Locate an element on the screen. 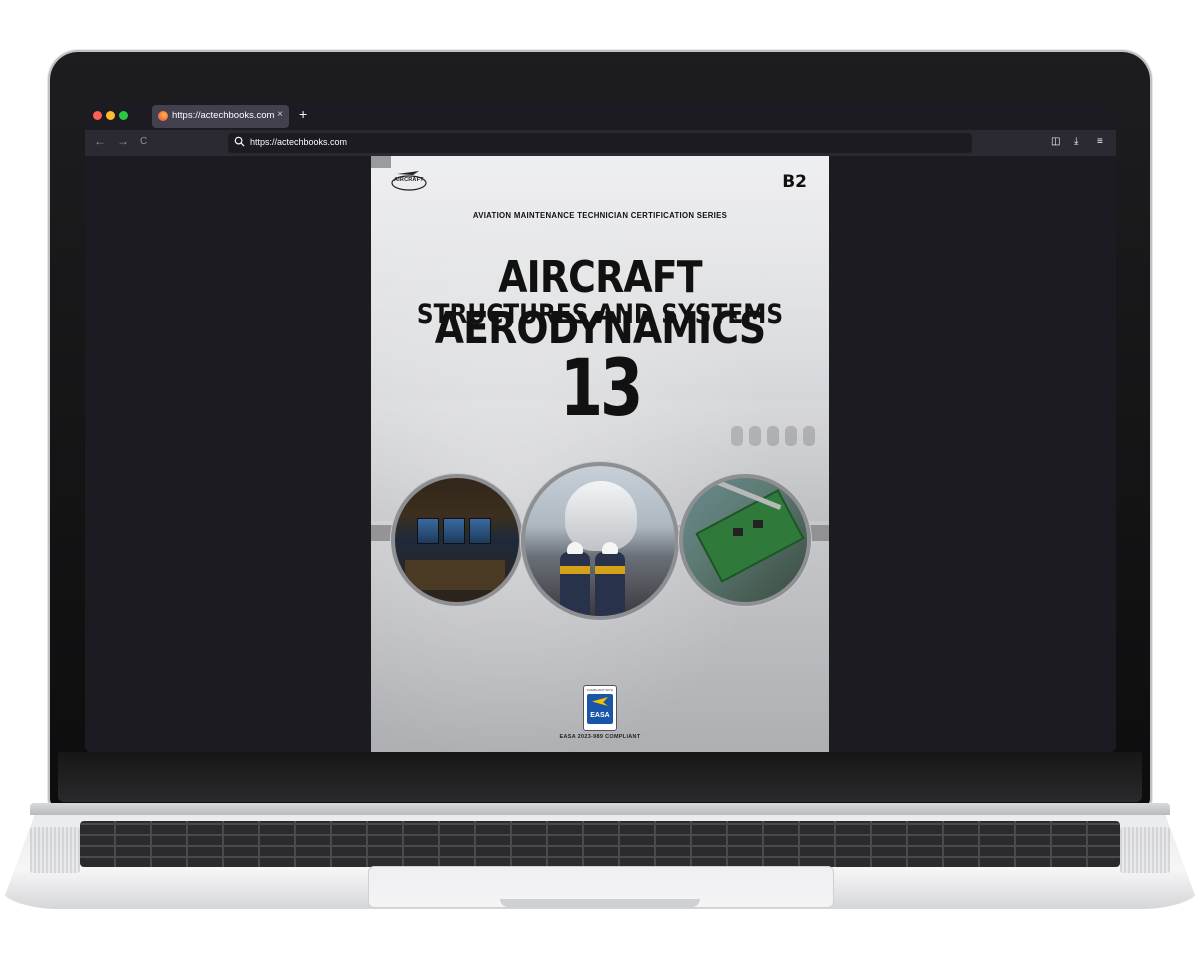 Image resolution: width=1200 pixels, height=960 pixels. close-window-button is located at coordinates (97, 115).